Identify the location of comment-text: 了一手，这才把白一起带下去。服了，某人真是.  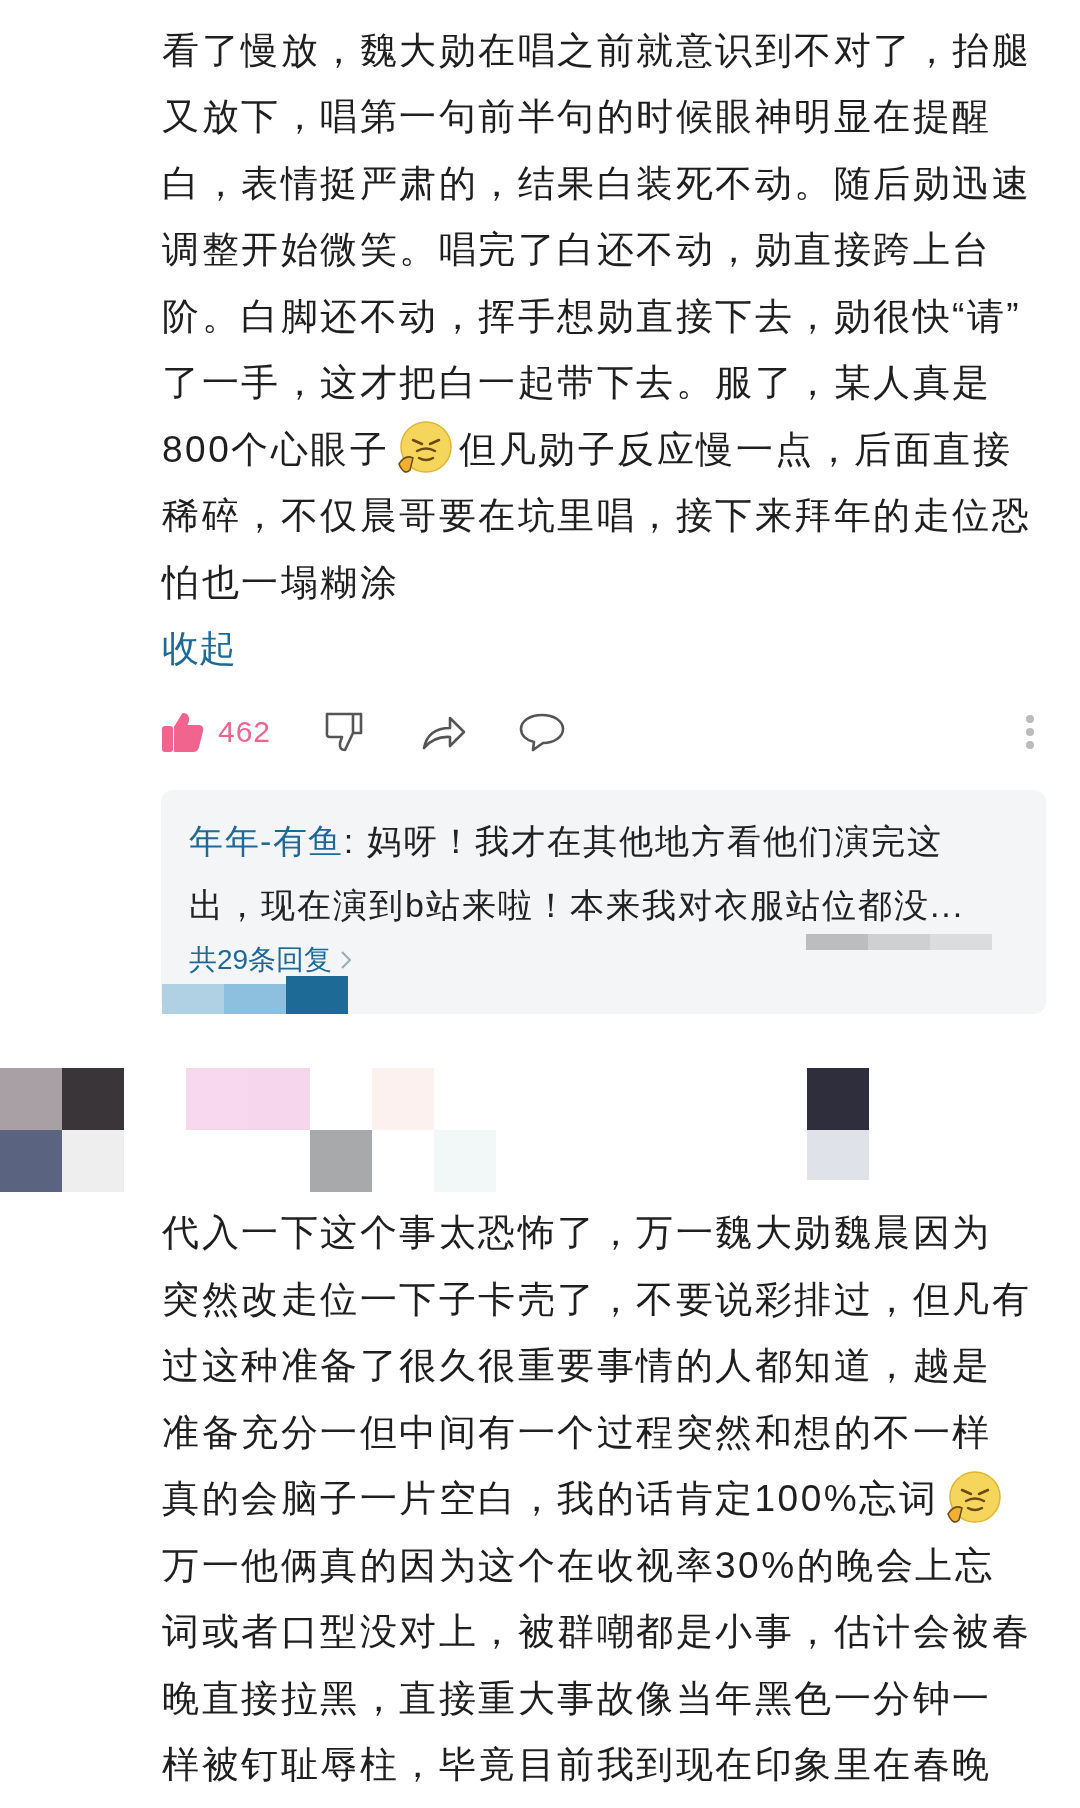
(577, 383).